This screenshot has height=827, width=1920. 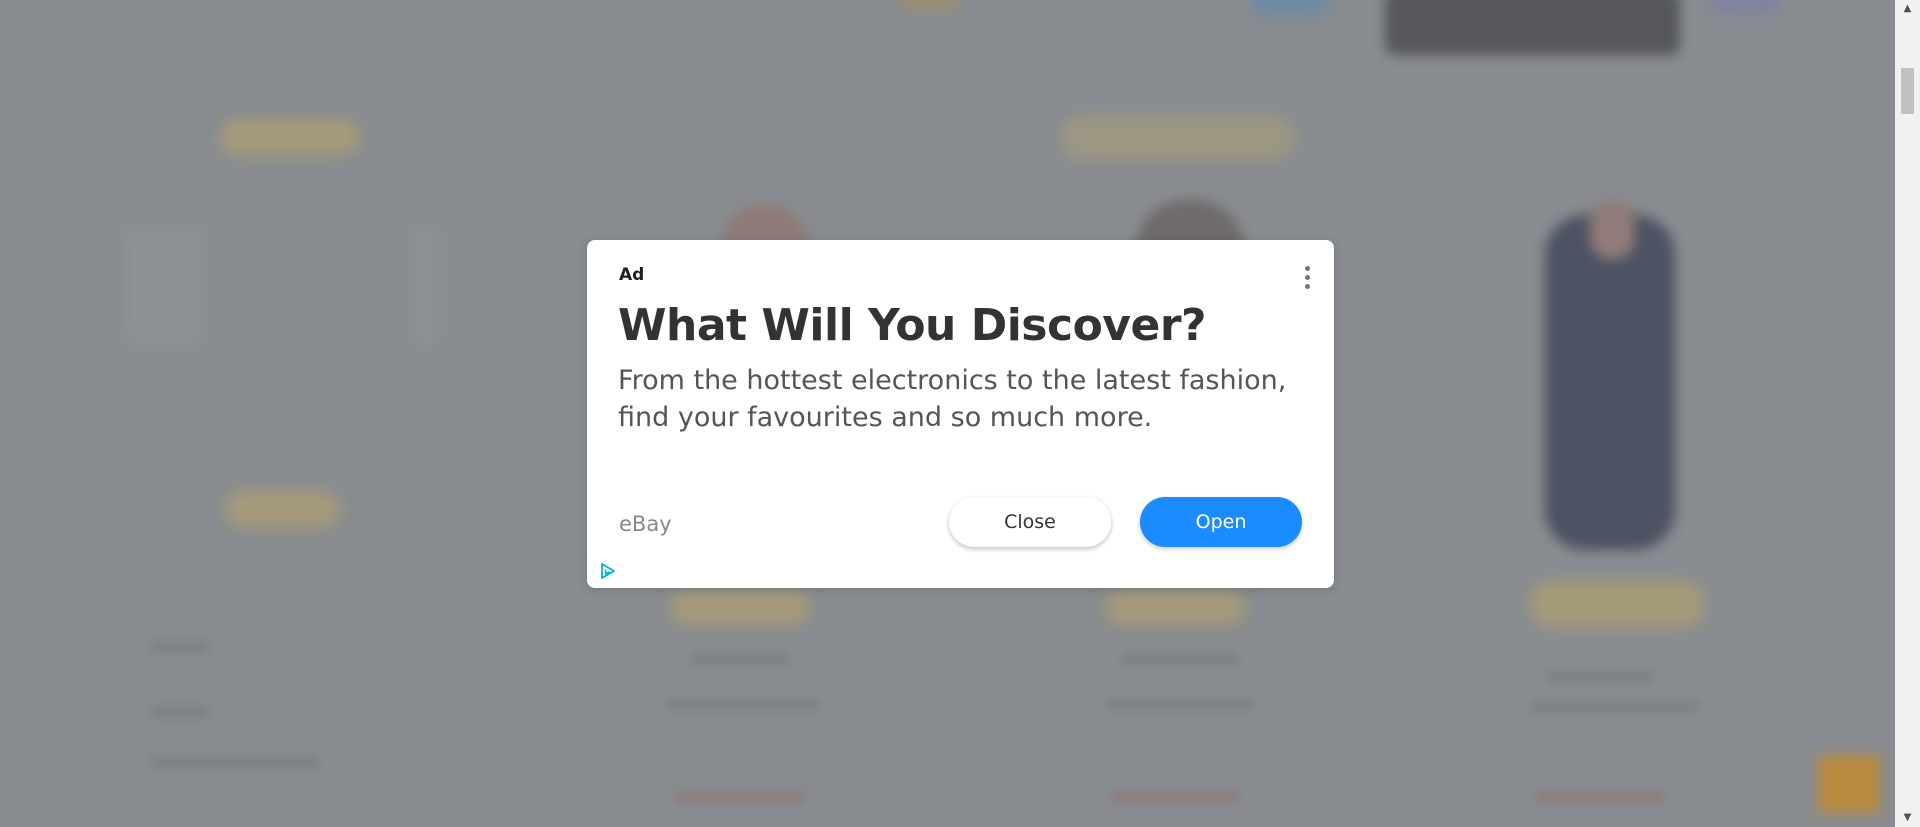 I want to click on scroll-thumb, so click(x=1907, y=91).